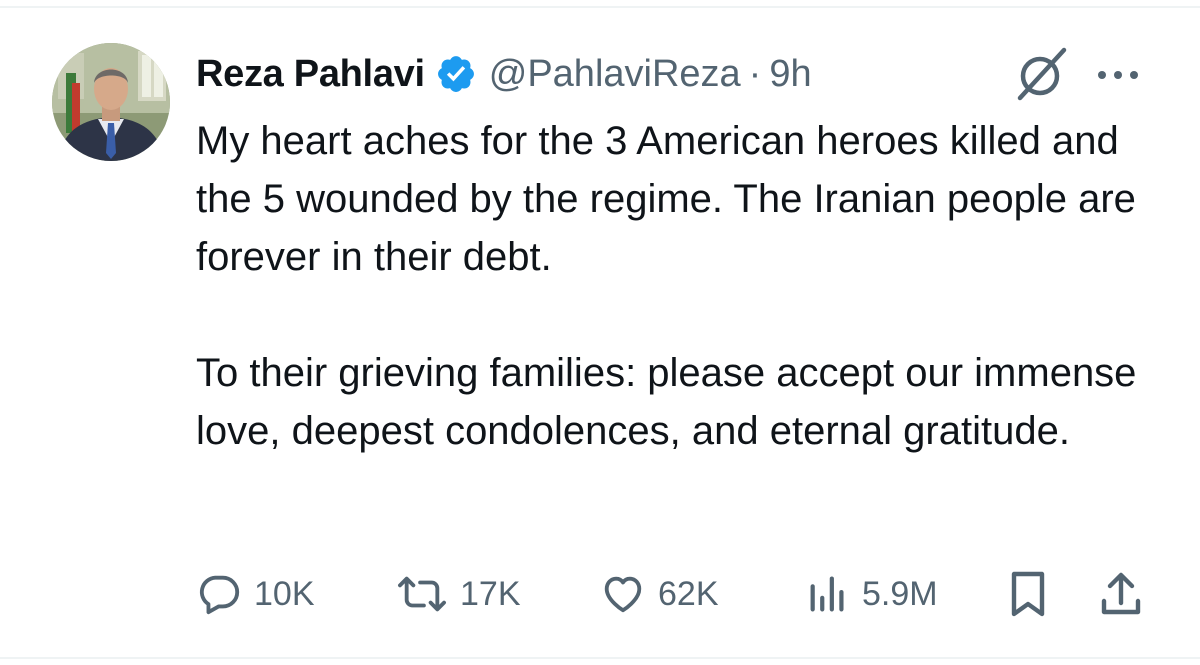  I want to click on like-count: 62K, so click(688, 593).